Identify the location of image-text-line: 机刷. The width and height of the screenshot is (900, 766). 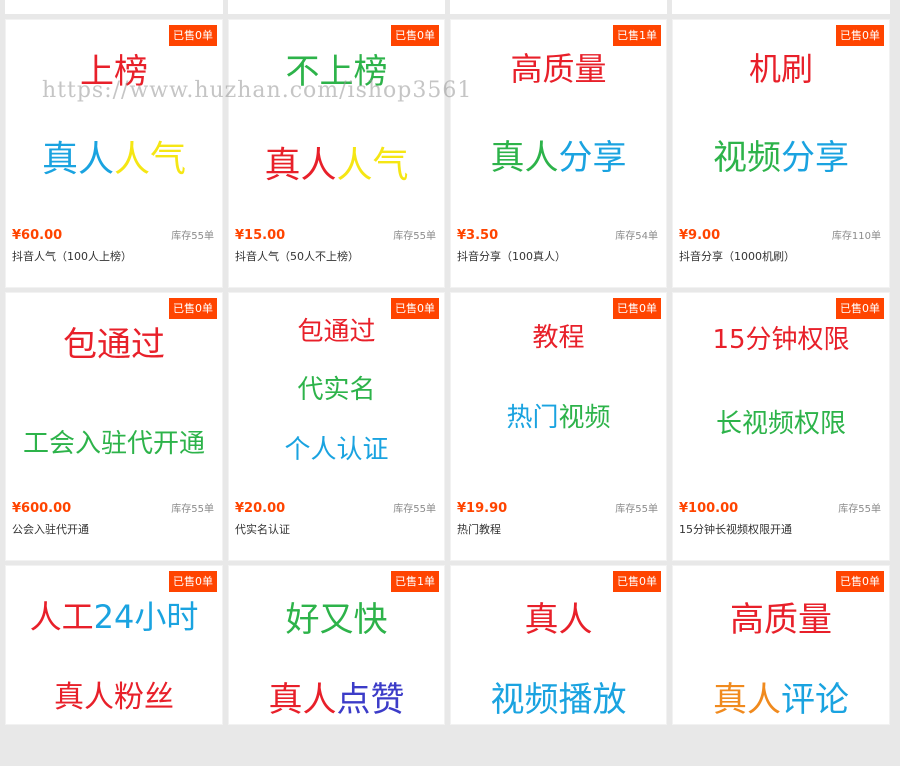
(781, 67).